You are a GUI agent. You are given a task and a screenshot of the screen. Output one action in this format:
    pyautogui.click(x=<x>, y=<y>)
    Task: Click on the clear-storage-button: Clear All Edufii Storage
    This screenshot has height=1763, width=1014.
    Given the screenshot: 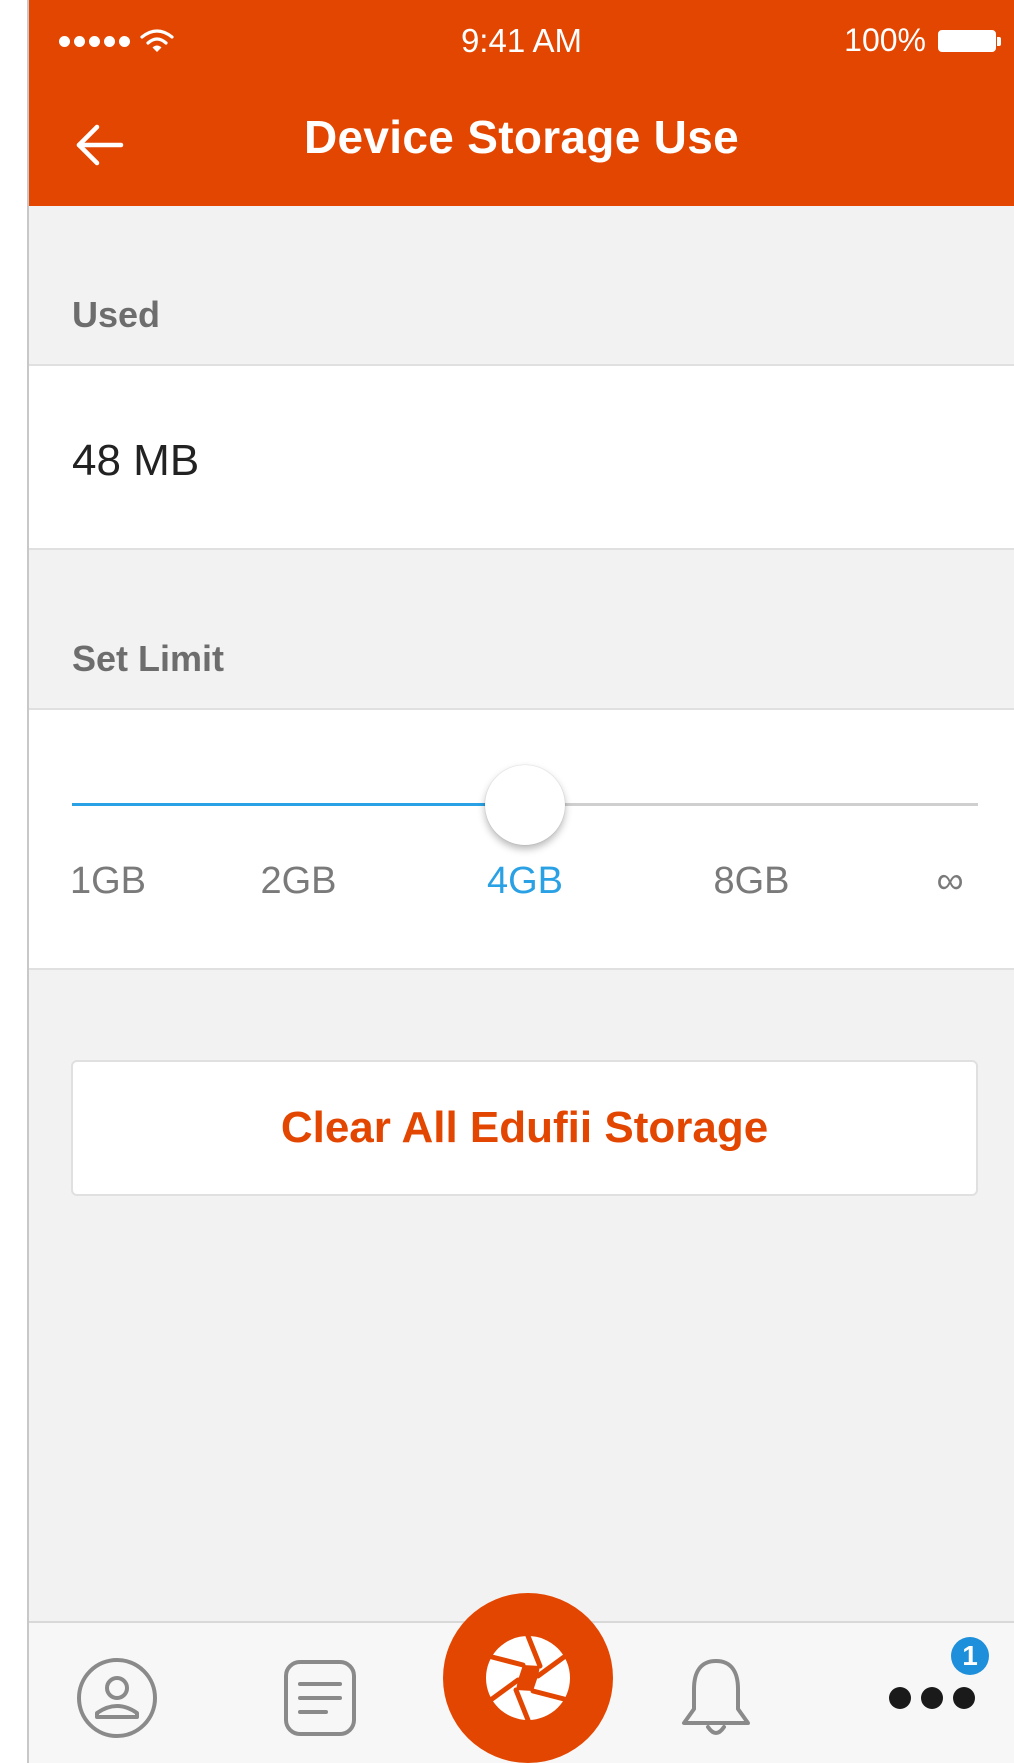 What is the action you would take?
    pyautogui.click(x=524, y=1128)
    